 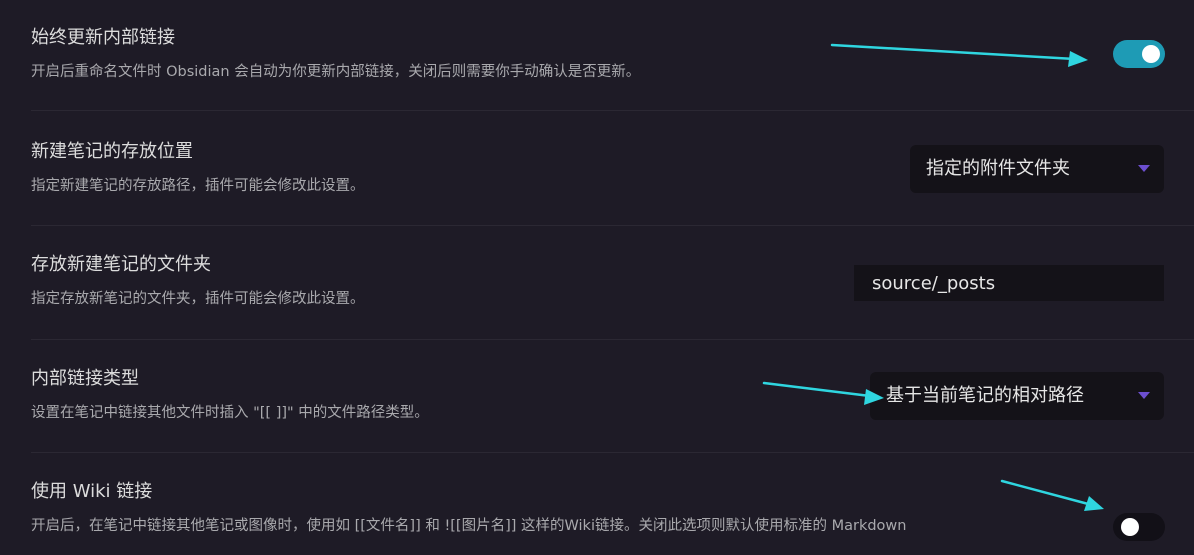 I want to click on setting-title: 始终更新内部链接, so click(x=103, y=37).